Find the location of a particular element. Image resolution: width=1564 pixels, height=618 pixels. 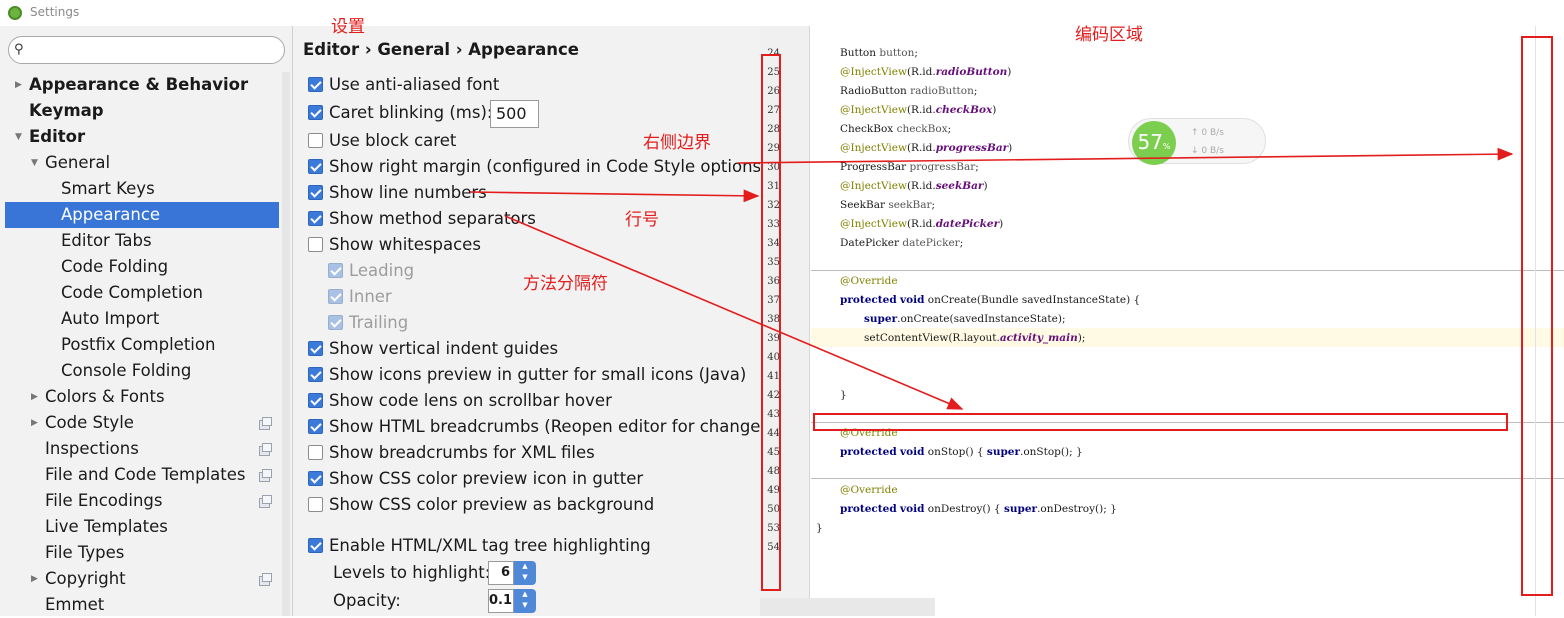

sidebar-item-appearance-behavior: ▶ Appearance & Behavior is located at coordinates (131, 85).